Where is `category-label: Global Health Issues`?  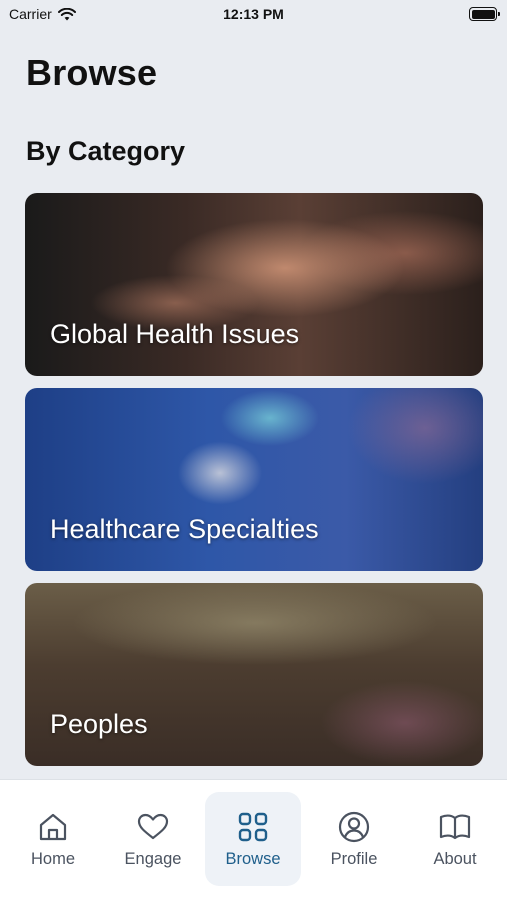 category-label: Global Health Issues is located at coordinates (175, 334).